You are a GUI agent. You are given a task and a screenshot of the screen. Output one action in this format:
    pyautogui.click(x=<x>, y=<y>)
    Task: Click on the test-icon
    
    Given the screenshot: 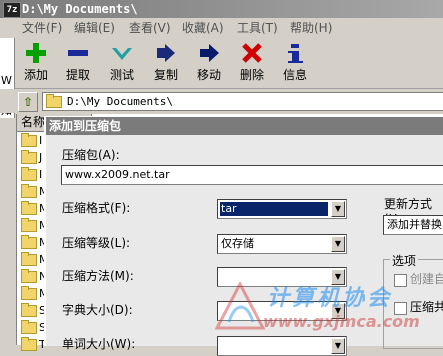 What is the action you would take?
    pyautogui.click(x=122, y=54)
    